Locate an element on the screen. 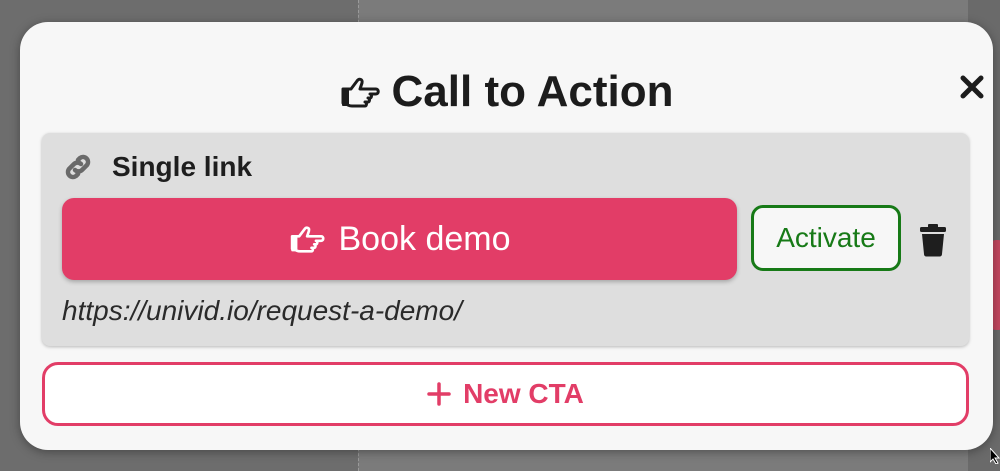  cta-card-header: Single link is located at coordinates (157, 167).